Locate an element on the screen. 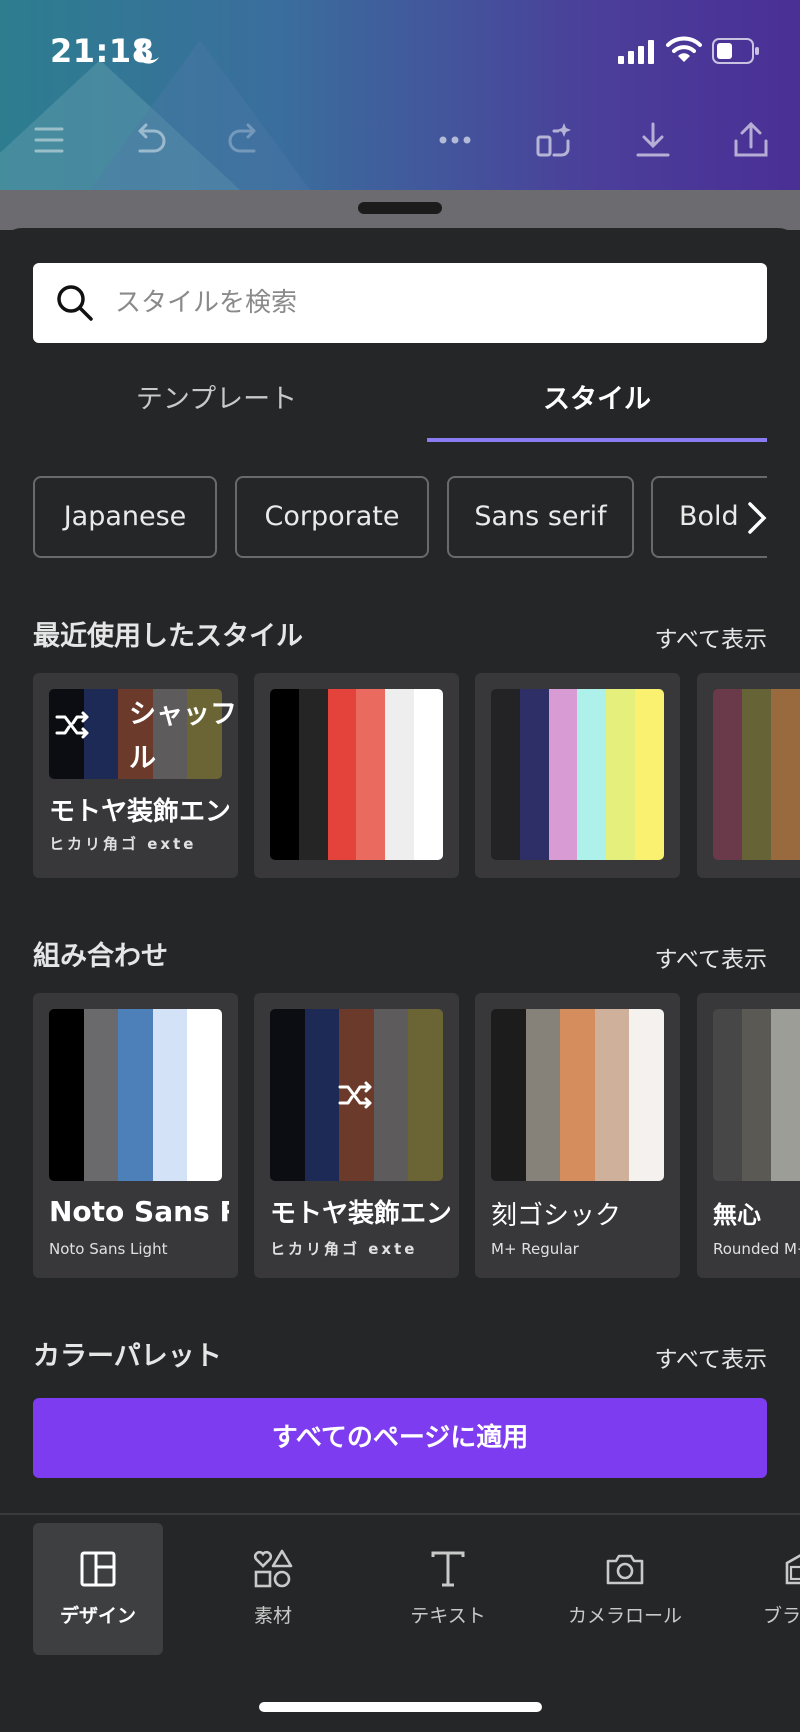  magic-resize-icon is located at coordinates (553, 140).